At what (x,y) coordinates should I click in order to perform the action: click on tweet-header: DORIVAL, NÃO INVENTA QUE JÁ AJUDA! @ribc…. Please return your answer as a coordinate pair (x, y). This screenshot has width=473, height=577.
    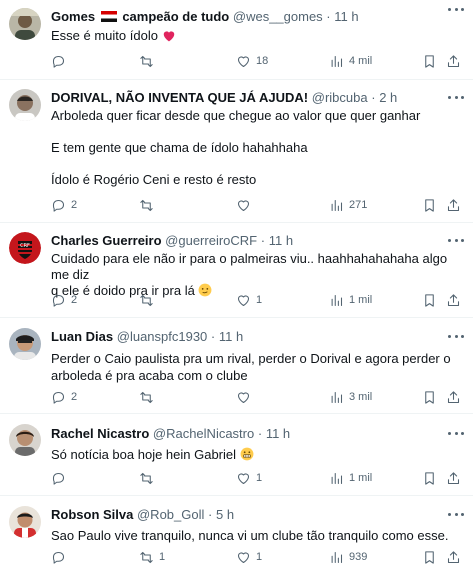
    Looking at the image, I should click on (257, 98).